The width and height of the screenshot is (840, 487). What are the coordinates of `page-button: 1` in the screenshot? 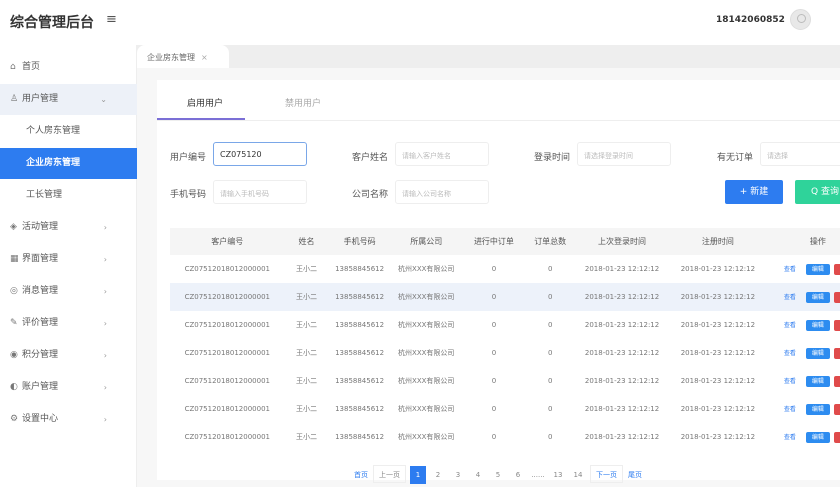 It's located at (418, 475).